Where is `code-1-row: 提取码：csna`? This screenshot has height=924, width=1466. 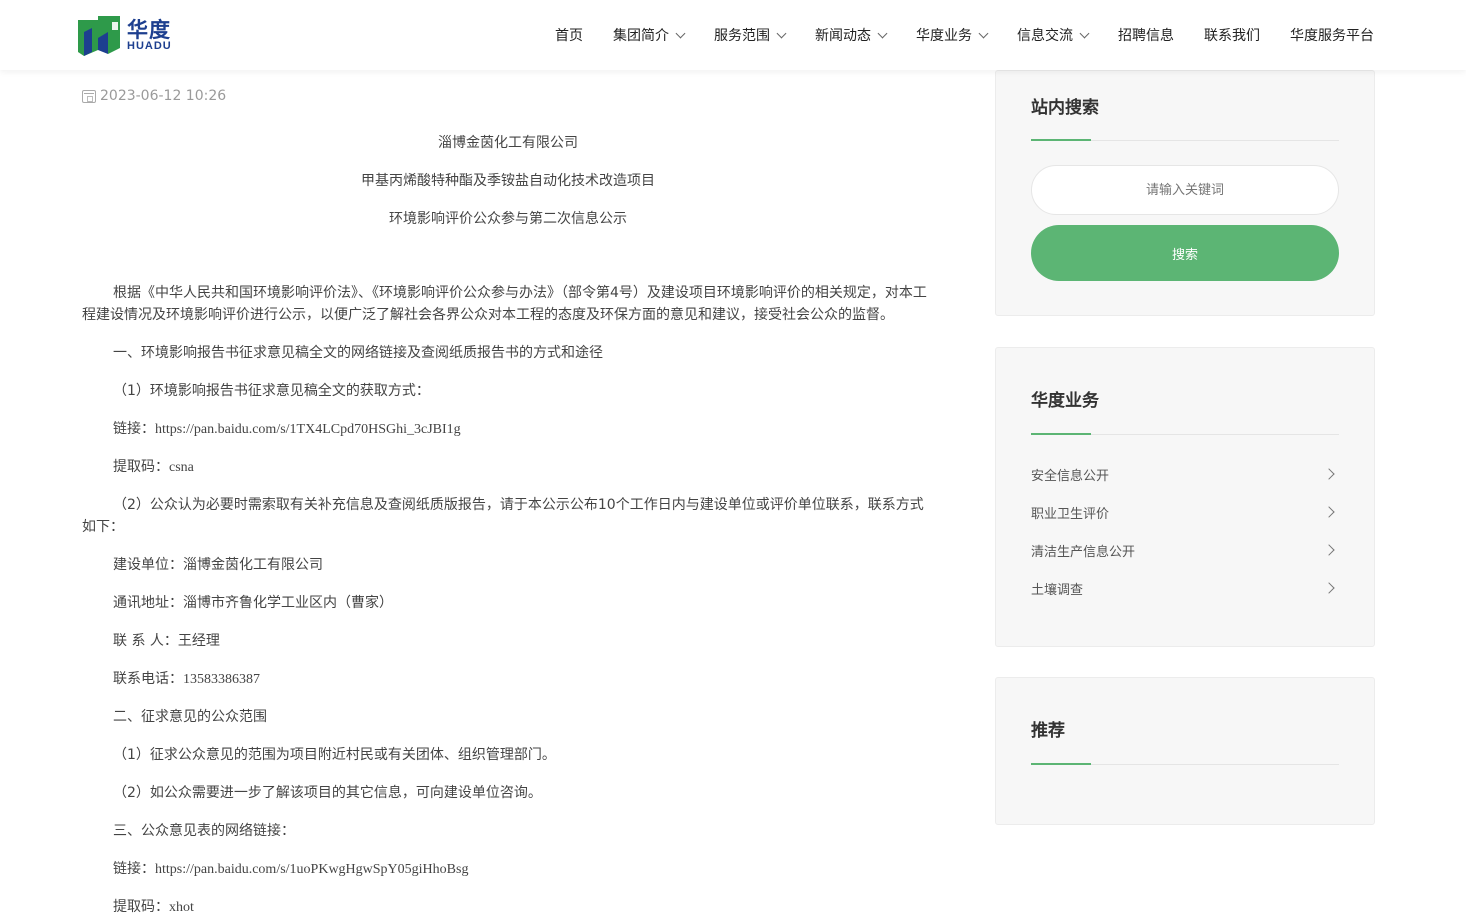
code-1-row: 提取码：csna is located at coordinates (508, 467).